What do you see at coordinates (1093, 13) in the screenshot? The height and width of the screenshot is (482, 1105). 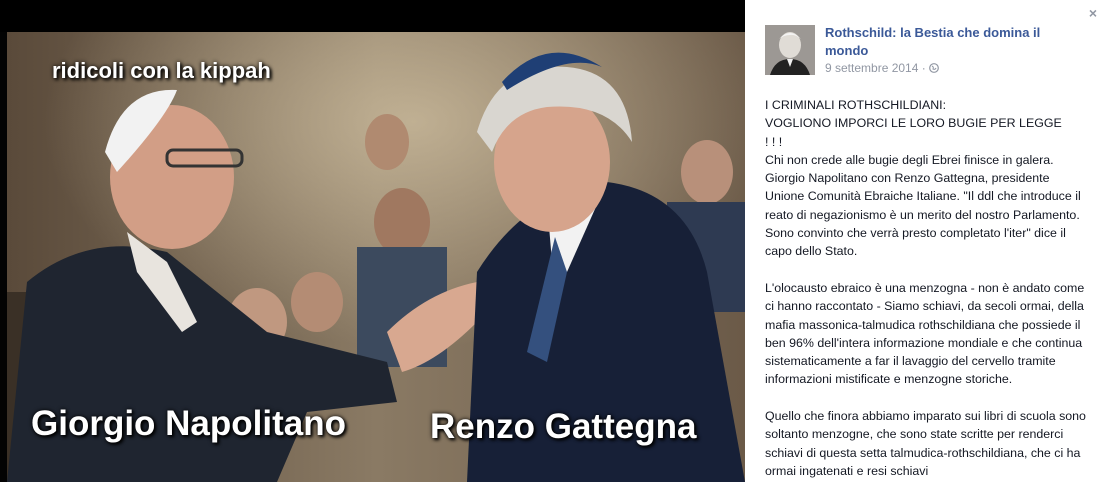 I see `close-icon: ×` at bounding box center [1093, 13].